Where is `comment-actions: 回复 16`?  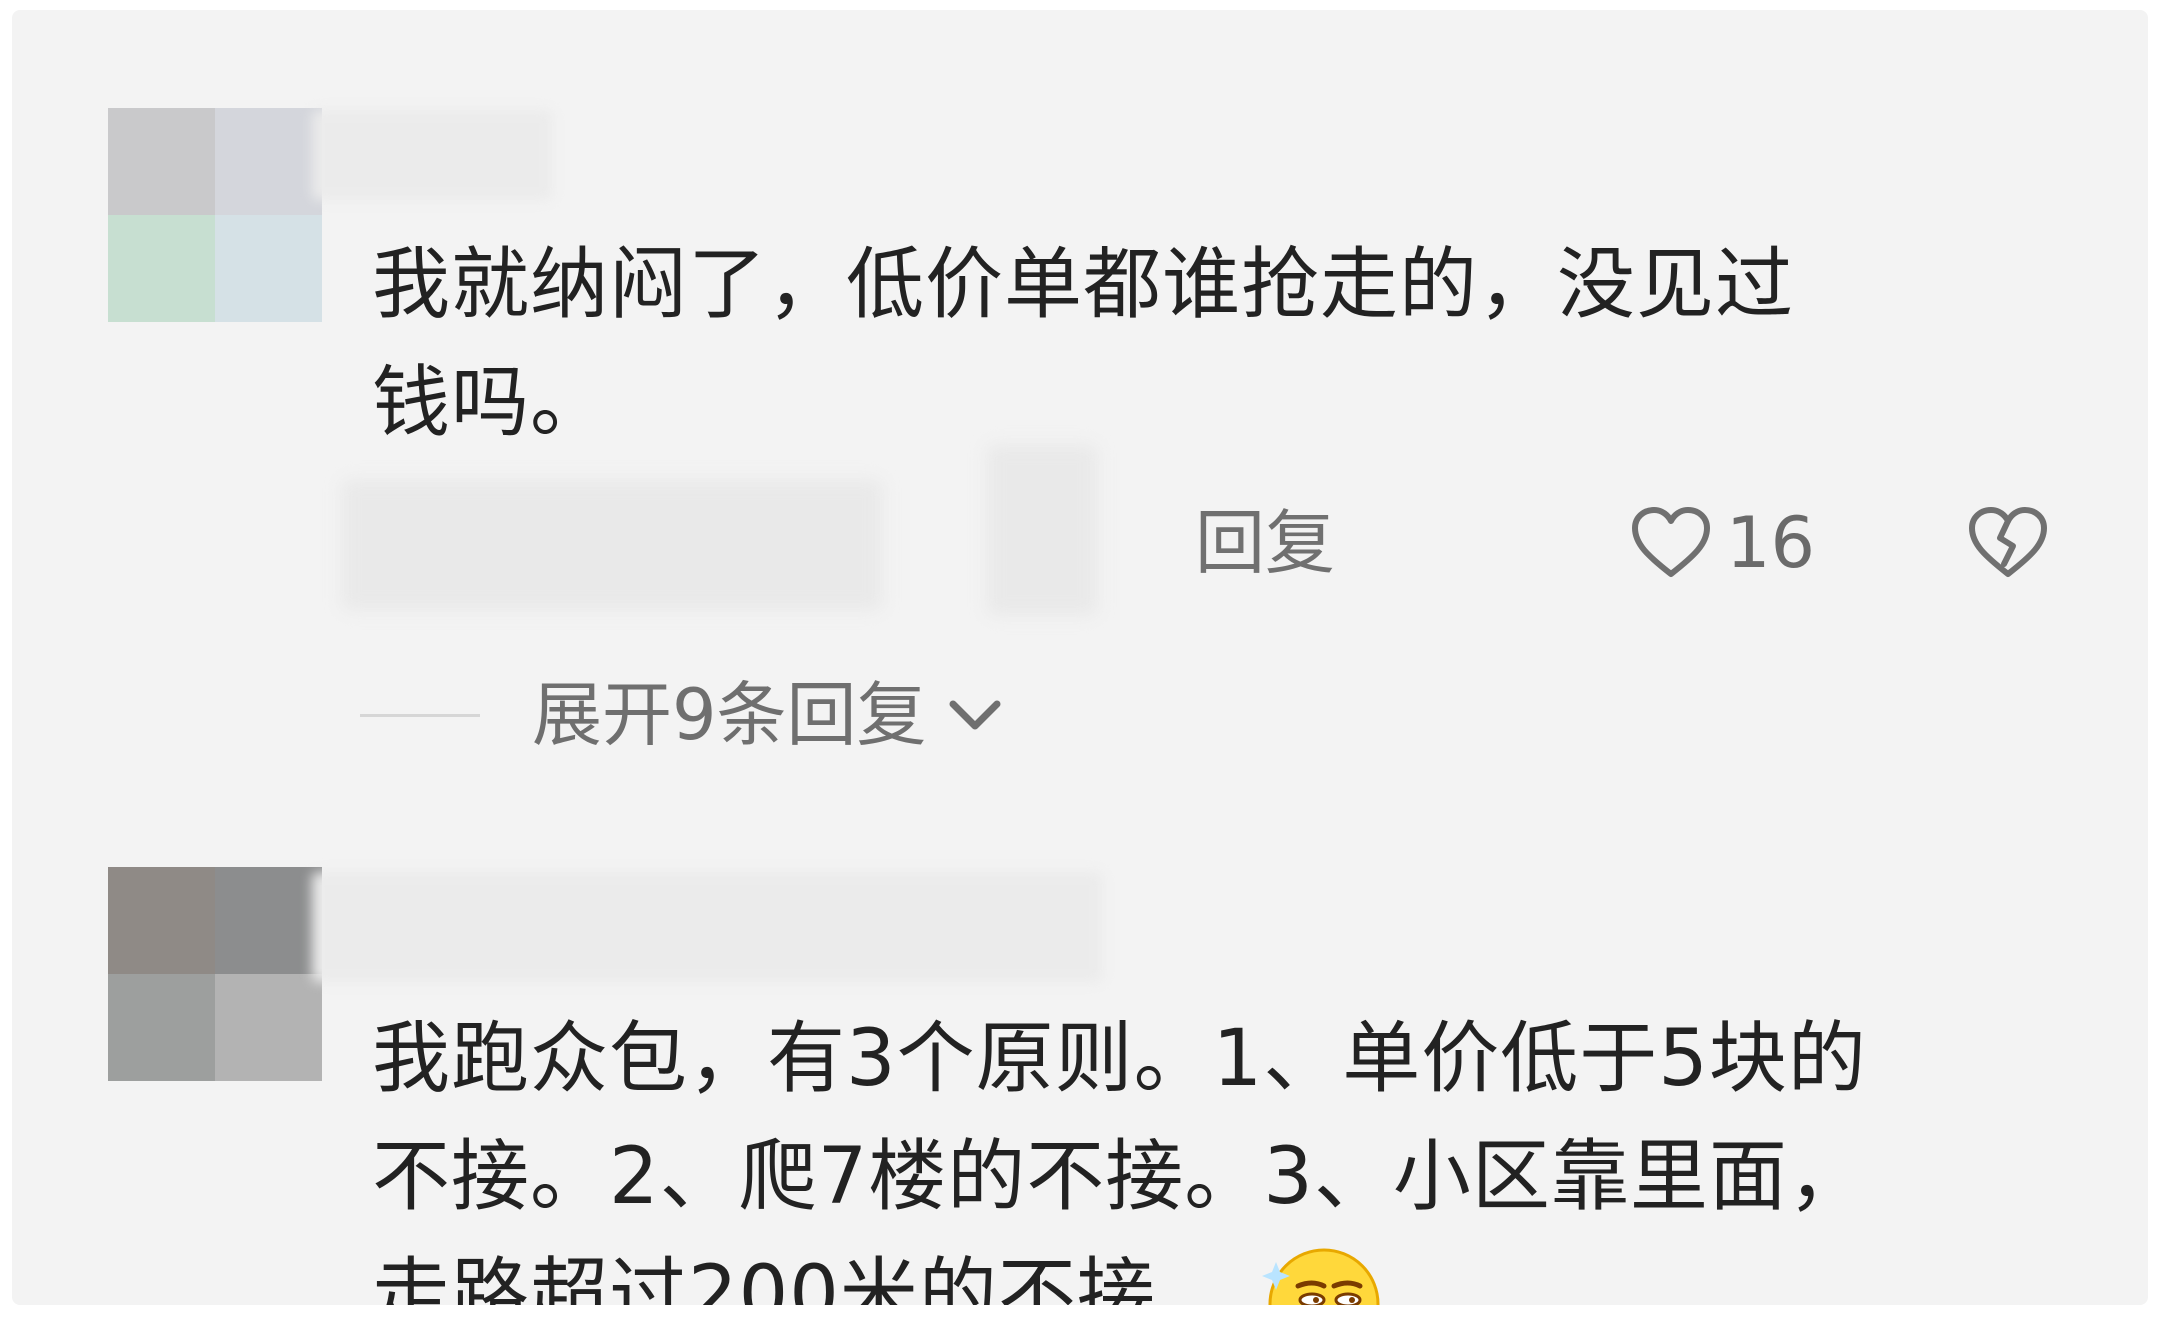
comment-actions: 回复 16 is located at coordinates (1080, 543).